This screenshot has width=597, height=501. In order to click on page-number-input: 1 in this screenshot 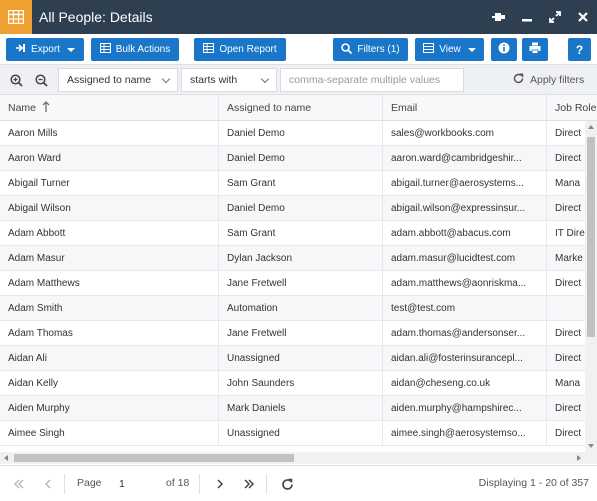, I will do `click(132, 484)`.